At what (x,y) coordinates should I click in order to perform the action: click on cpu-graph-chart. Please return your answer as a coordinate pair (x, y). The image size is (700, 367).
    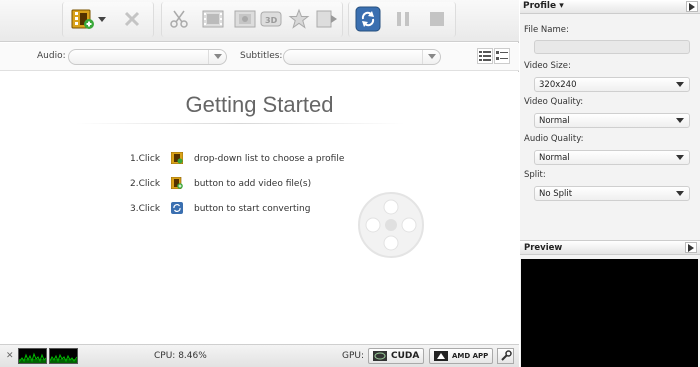
    Looking at the image, I should click on (32, 357).